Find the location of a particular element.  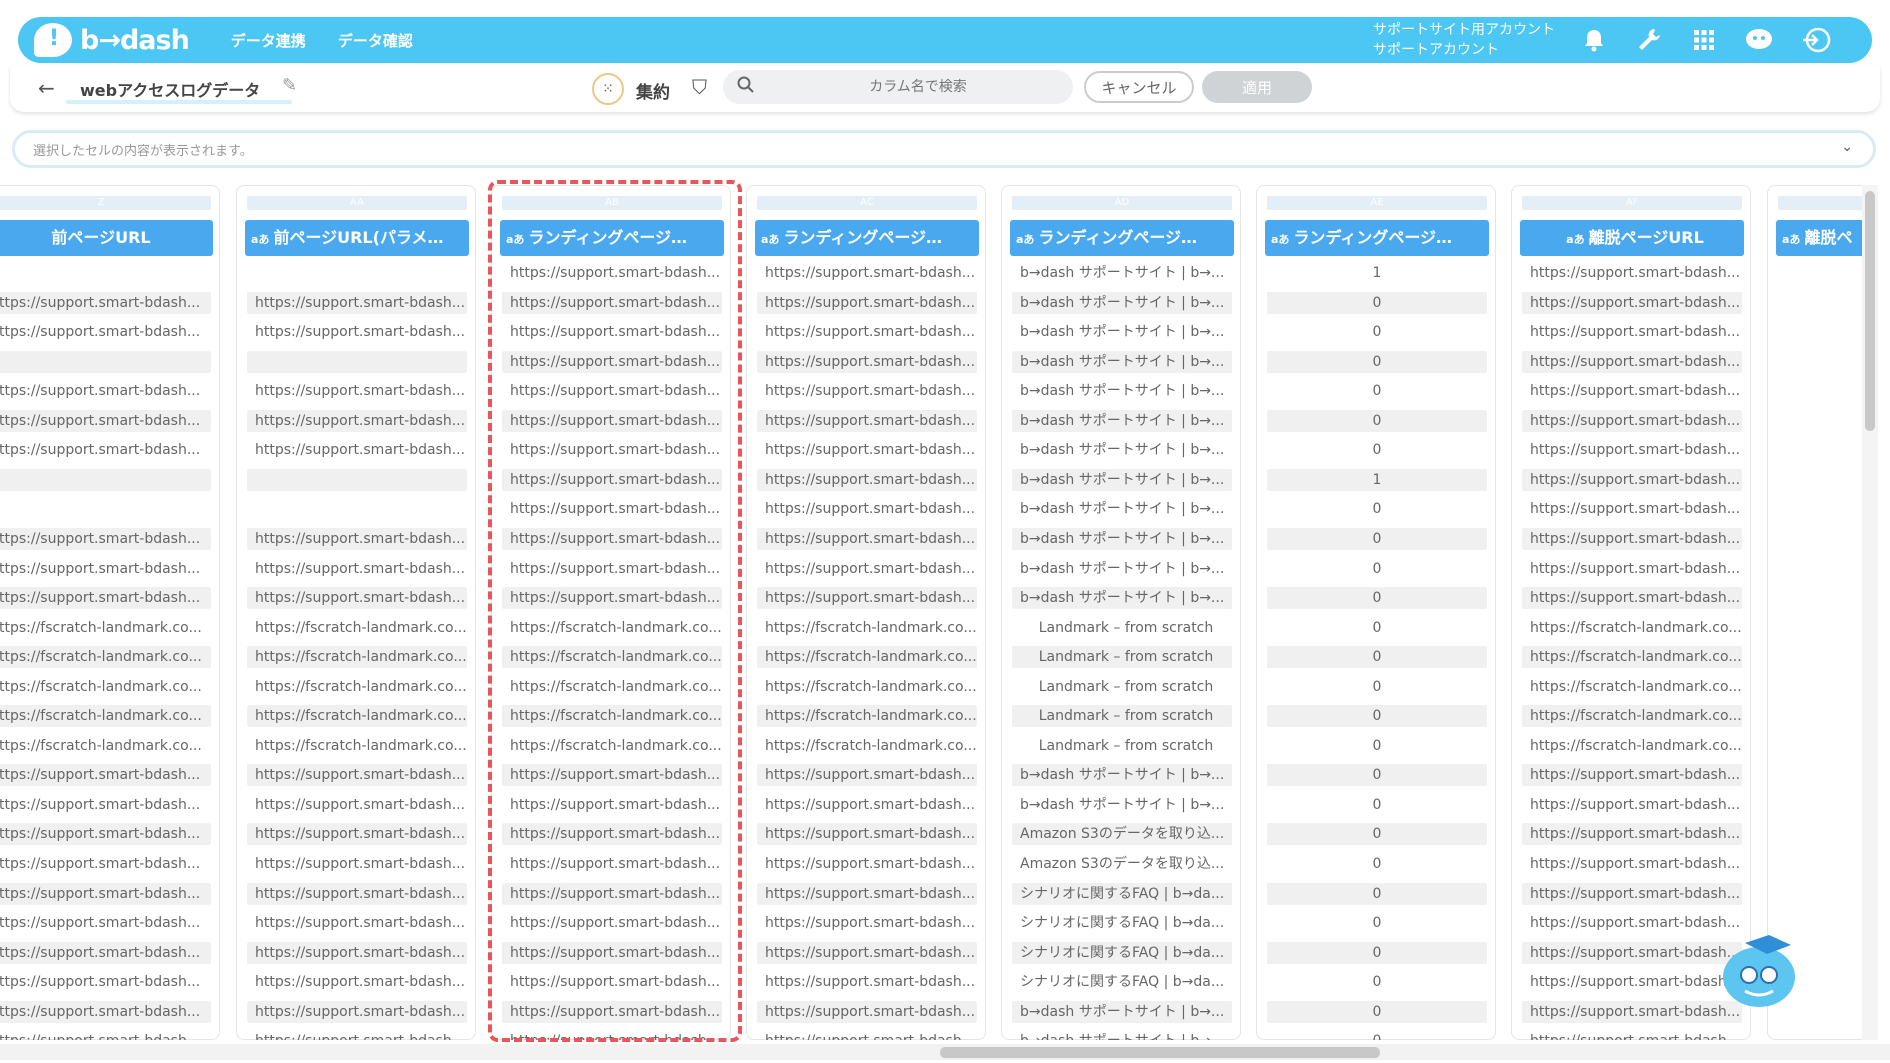

vertical-scroll-thumb is located at coordinates (1870, 311).